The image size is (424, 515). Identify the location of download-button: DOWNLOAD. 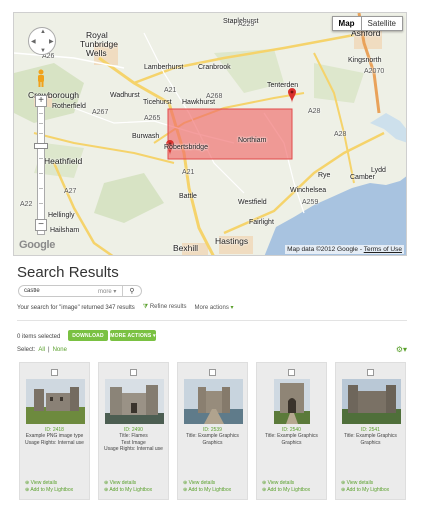
(88, 335).